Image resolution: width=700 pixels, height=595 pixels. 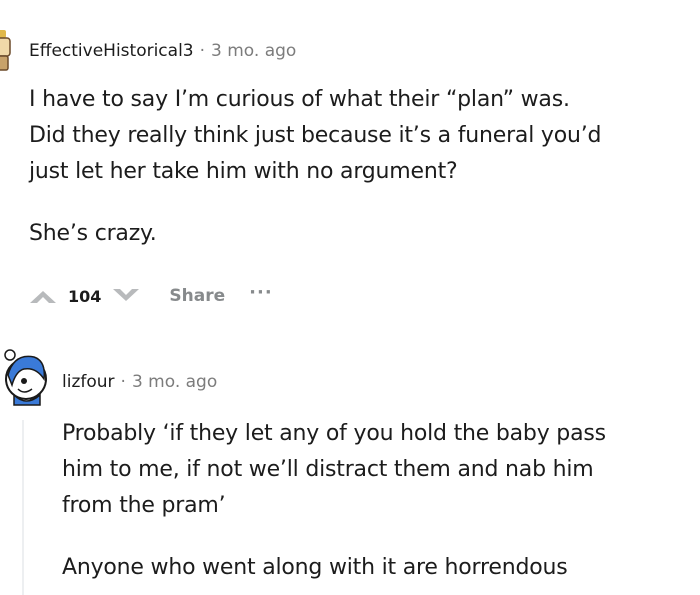 I want to click on upvote-arrow-icon, so click(x=43, y=296).